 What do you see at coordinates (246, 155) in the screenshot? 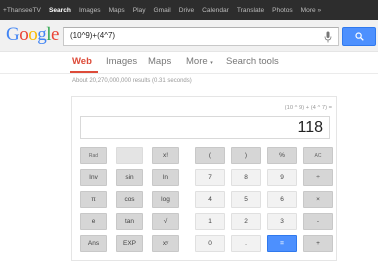
I see `key-close-paren: )` at bounding box center [246, 155].